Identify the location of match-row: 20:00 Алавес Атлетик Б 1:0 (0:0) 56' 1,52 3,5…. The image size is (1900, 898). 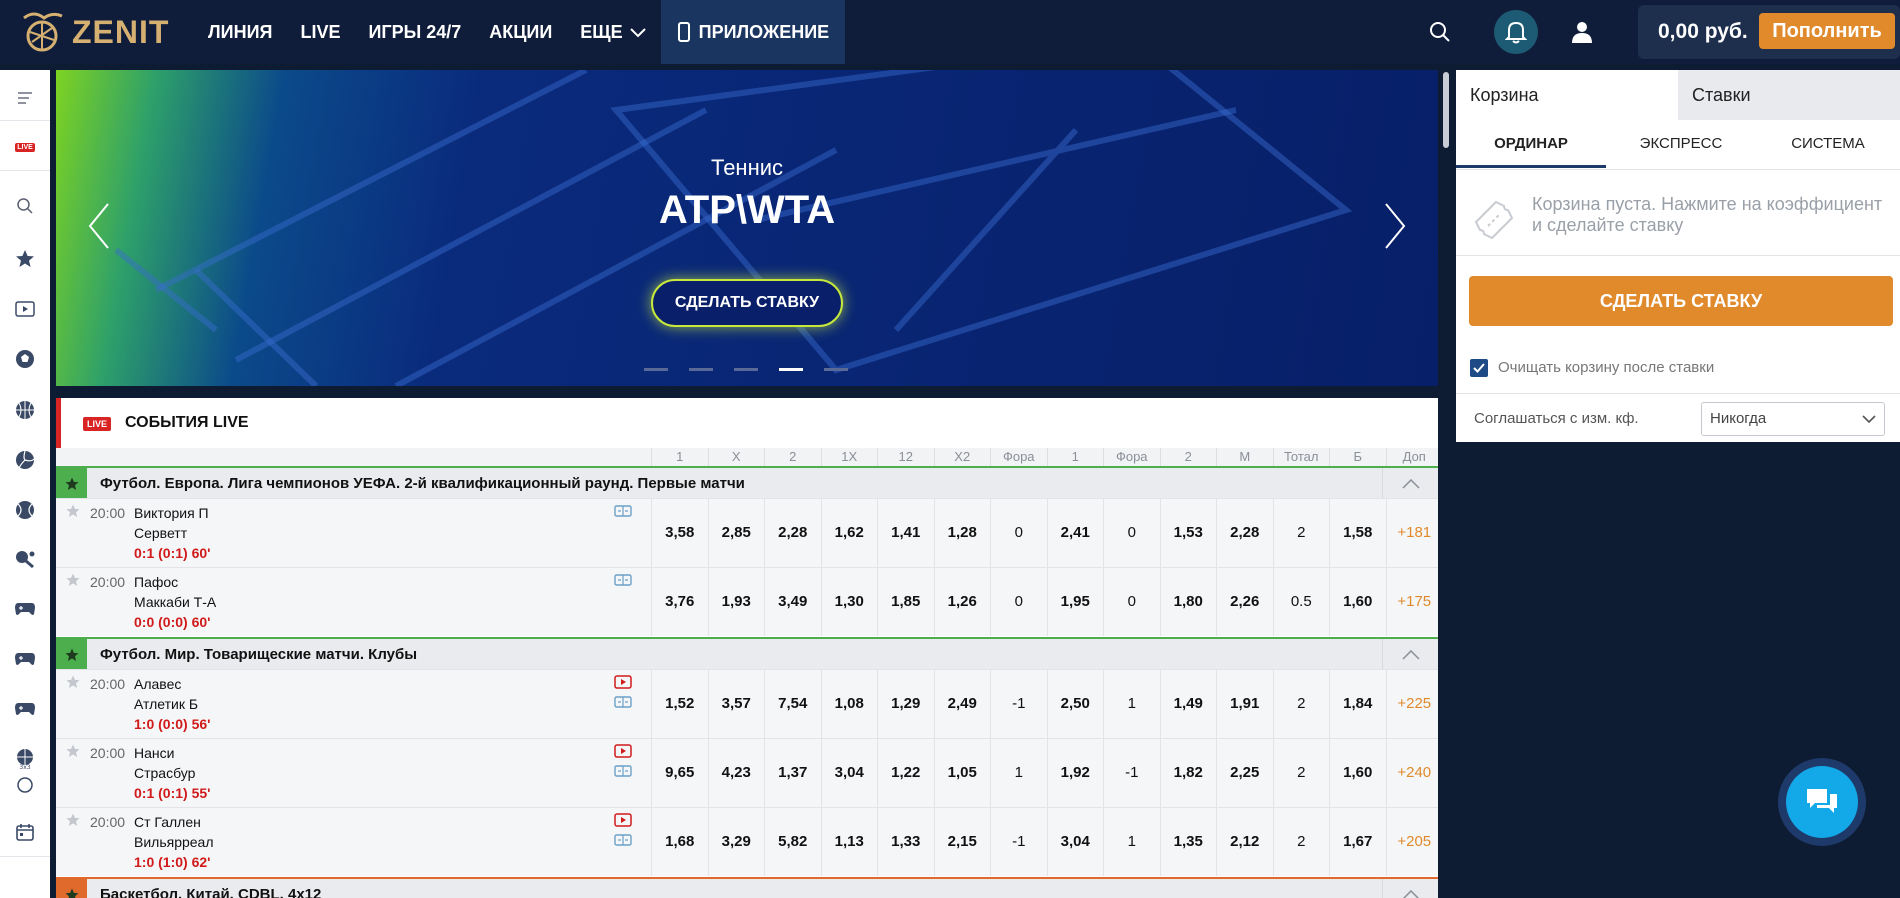
(747, 703).